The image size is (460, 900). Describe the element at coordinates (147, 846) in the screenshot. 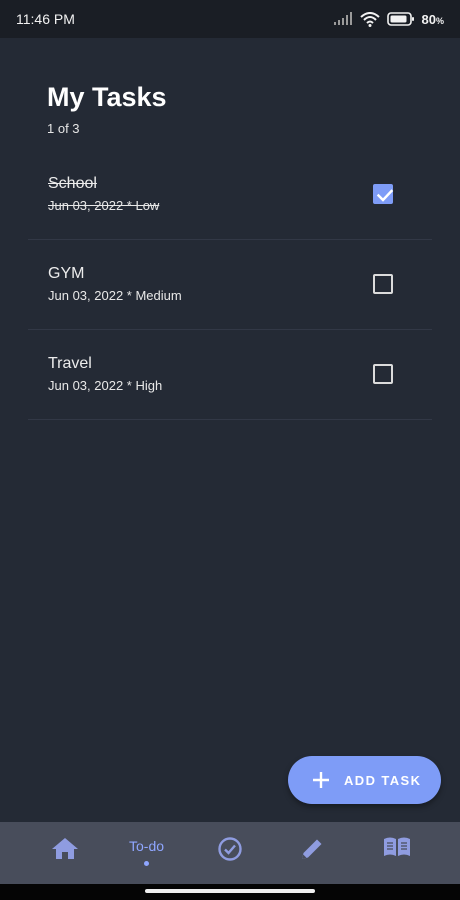

I see `nav-todo-label: To-do` at that location.